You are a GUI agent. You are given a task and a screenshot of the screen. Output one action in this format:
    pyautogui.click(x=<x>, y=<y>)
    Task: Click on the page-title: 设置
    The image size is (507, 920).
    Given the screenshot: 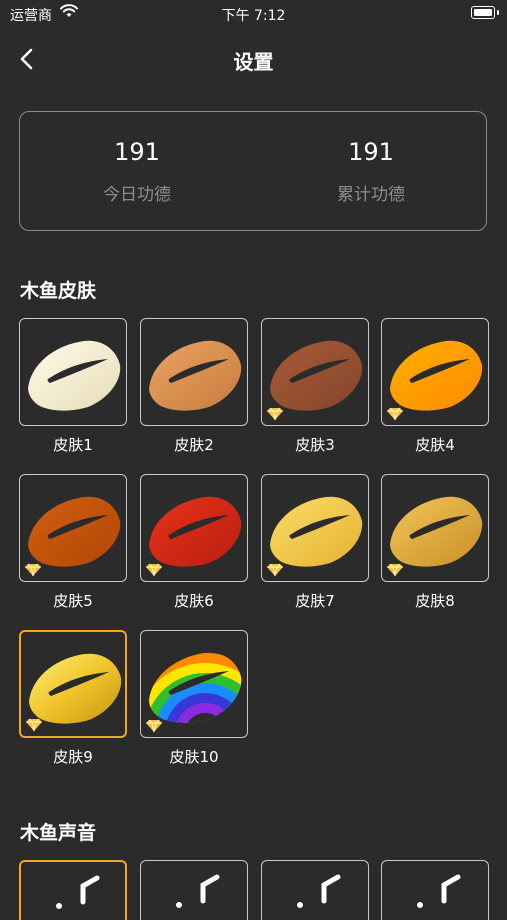 What is the action you would take?
    pyautogui.click(x=253, y=62)
    